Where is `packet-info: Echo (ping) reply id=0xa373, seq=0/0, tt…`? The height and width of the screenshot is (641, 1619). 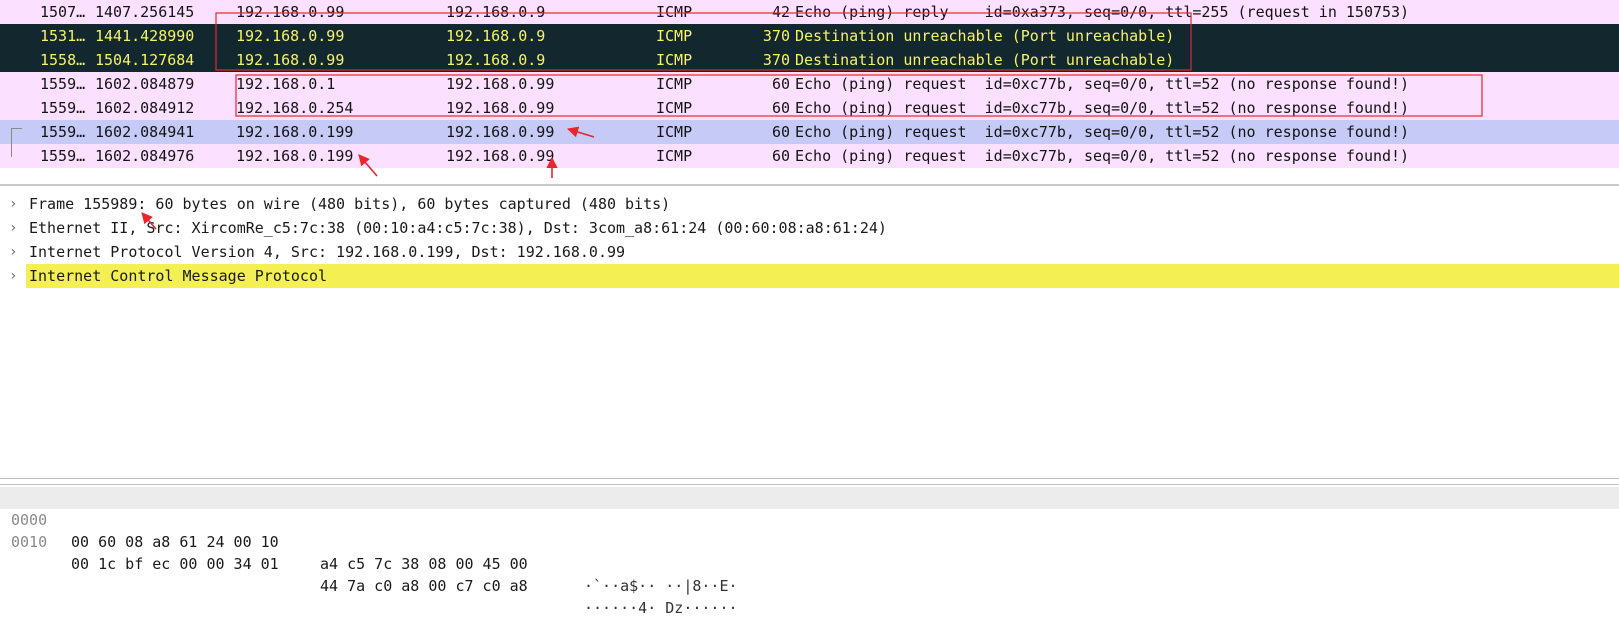 packet-info: Echo (ping) reply id=0xa373, seq=0/0, tt… is located at coordinates (1102, 12).